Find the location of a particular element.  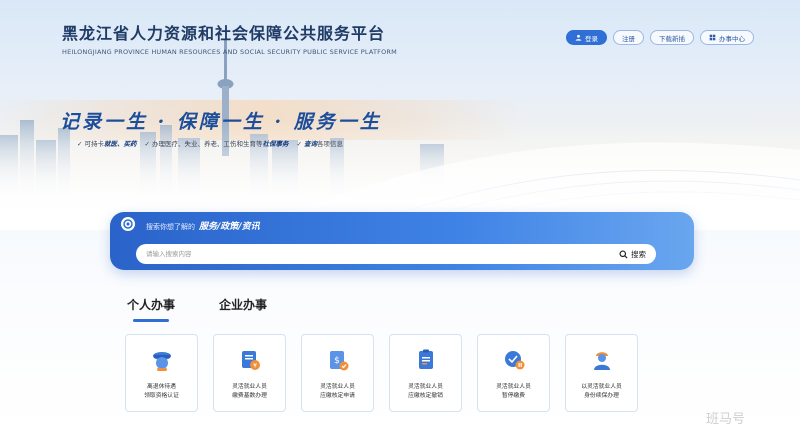

service-card-assessment-revoke: 灵活就业人员 应缴核定撤销 is located at coordinates (425, 373).